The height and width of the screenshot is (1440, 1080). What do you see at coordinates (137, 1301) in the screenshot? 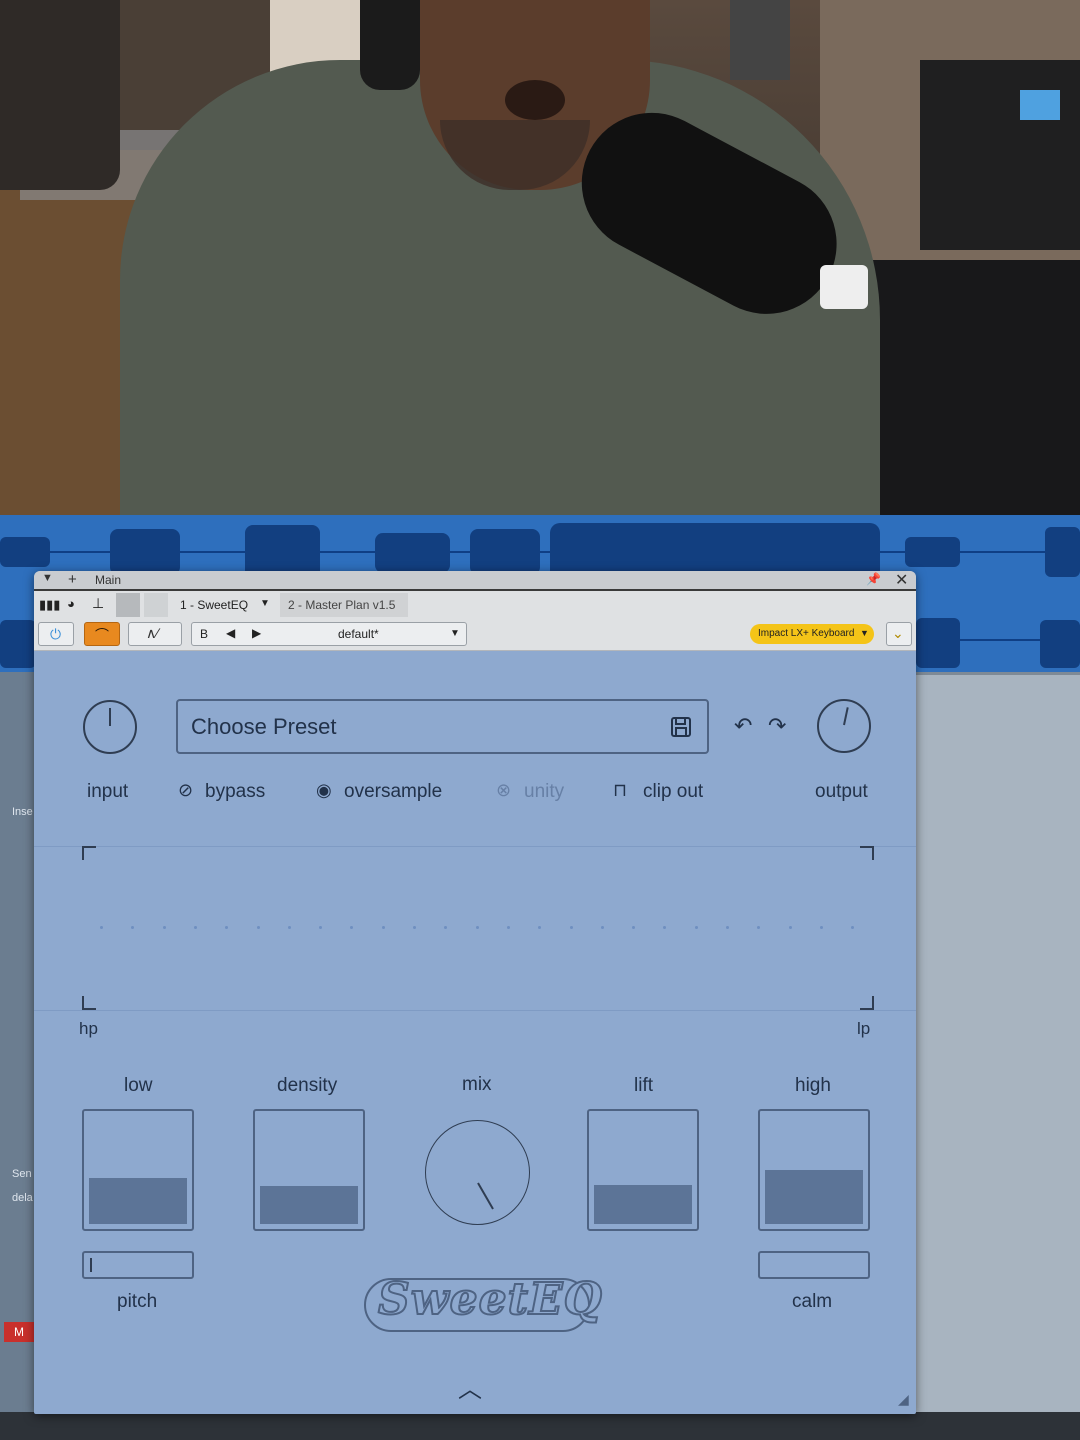
I see `pitch-label: pitch` at bounding box center [137, 1301].